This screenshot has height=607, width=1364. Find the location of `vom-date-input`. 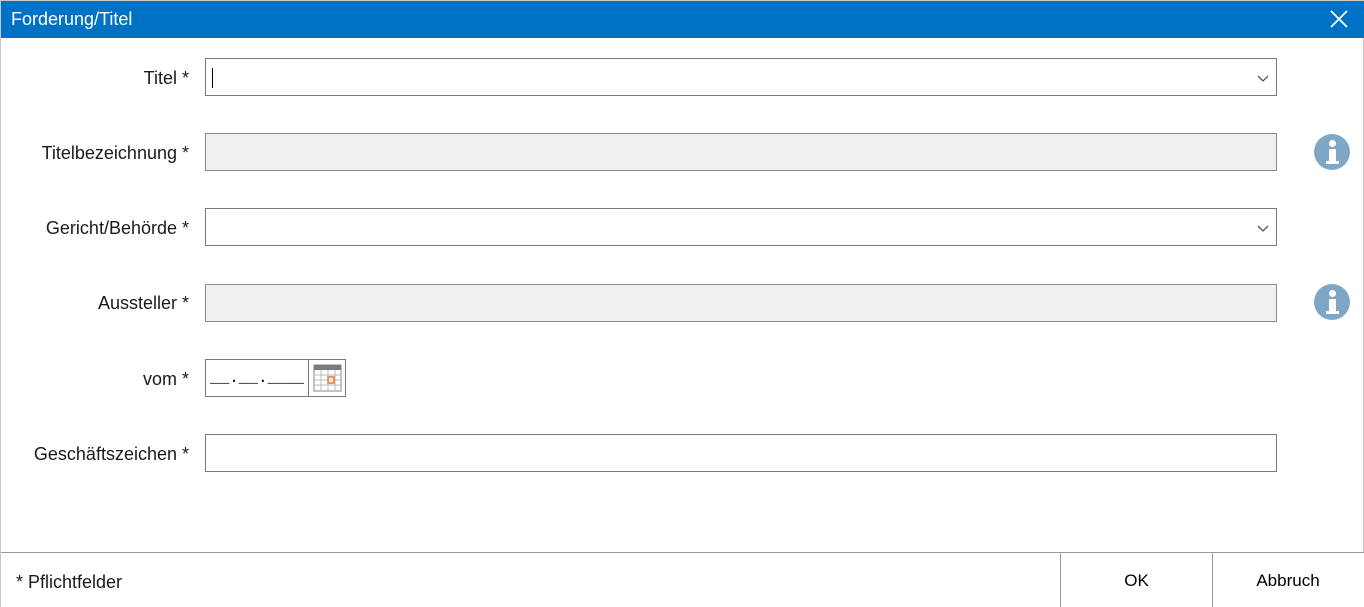

vom-date-input is located at coordinates (257, 378).